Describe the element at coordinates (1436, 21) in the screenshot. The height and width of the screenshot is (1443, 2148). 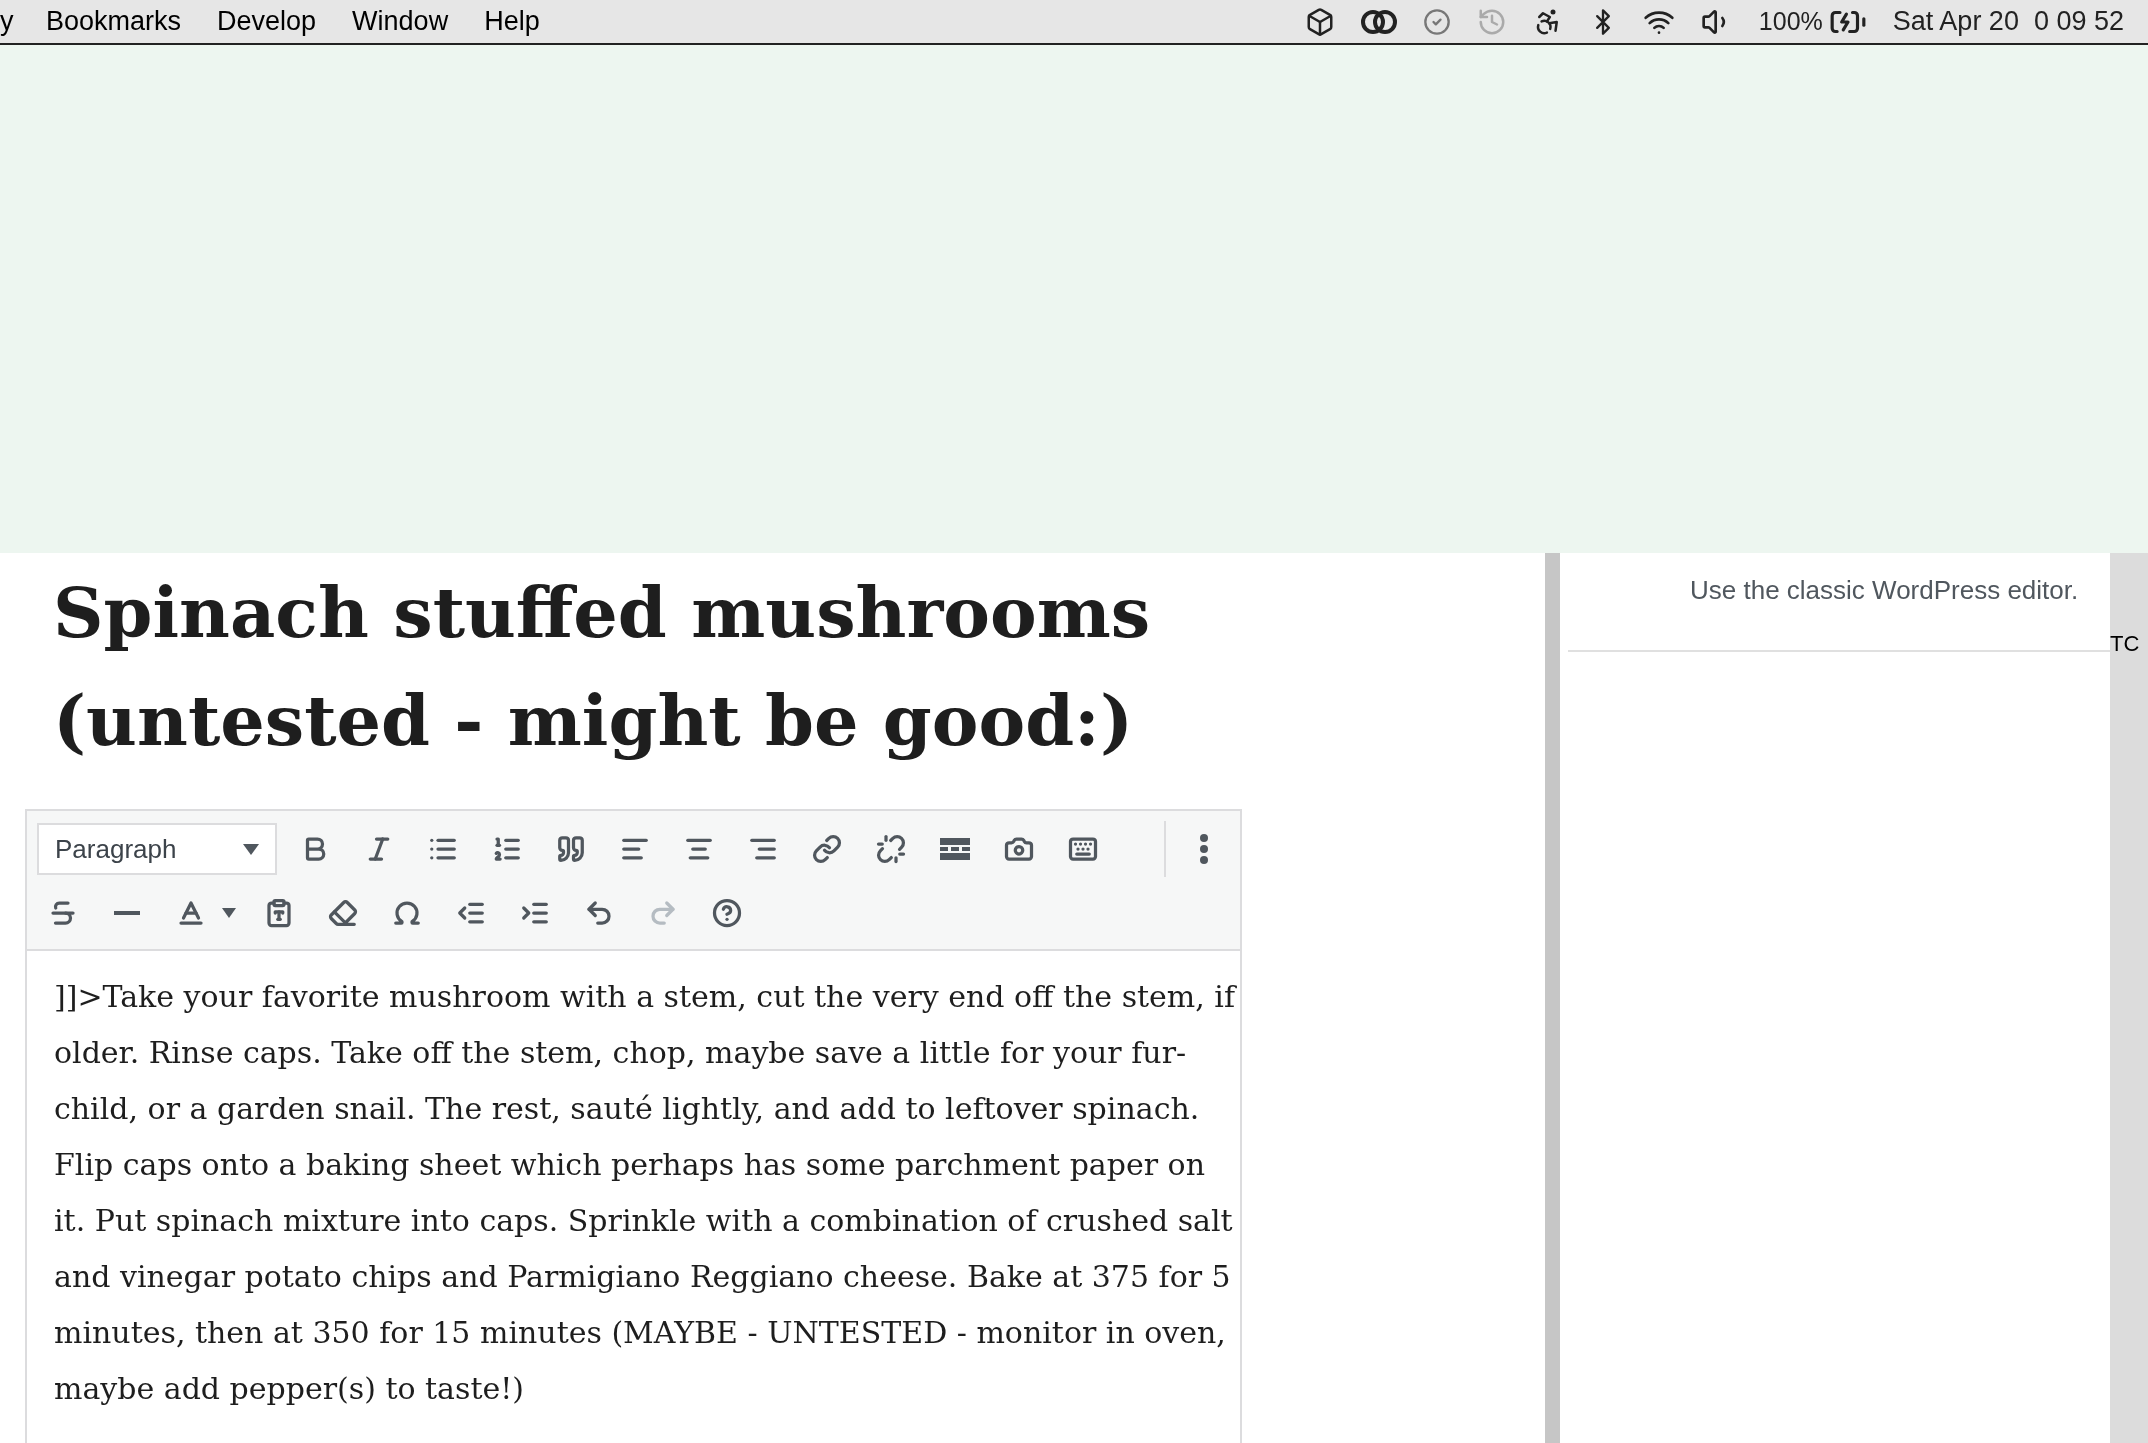
I see `check-circle-icon` at that location.